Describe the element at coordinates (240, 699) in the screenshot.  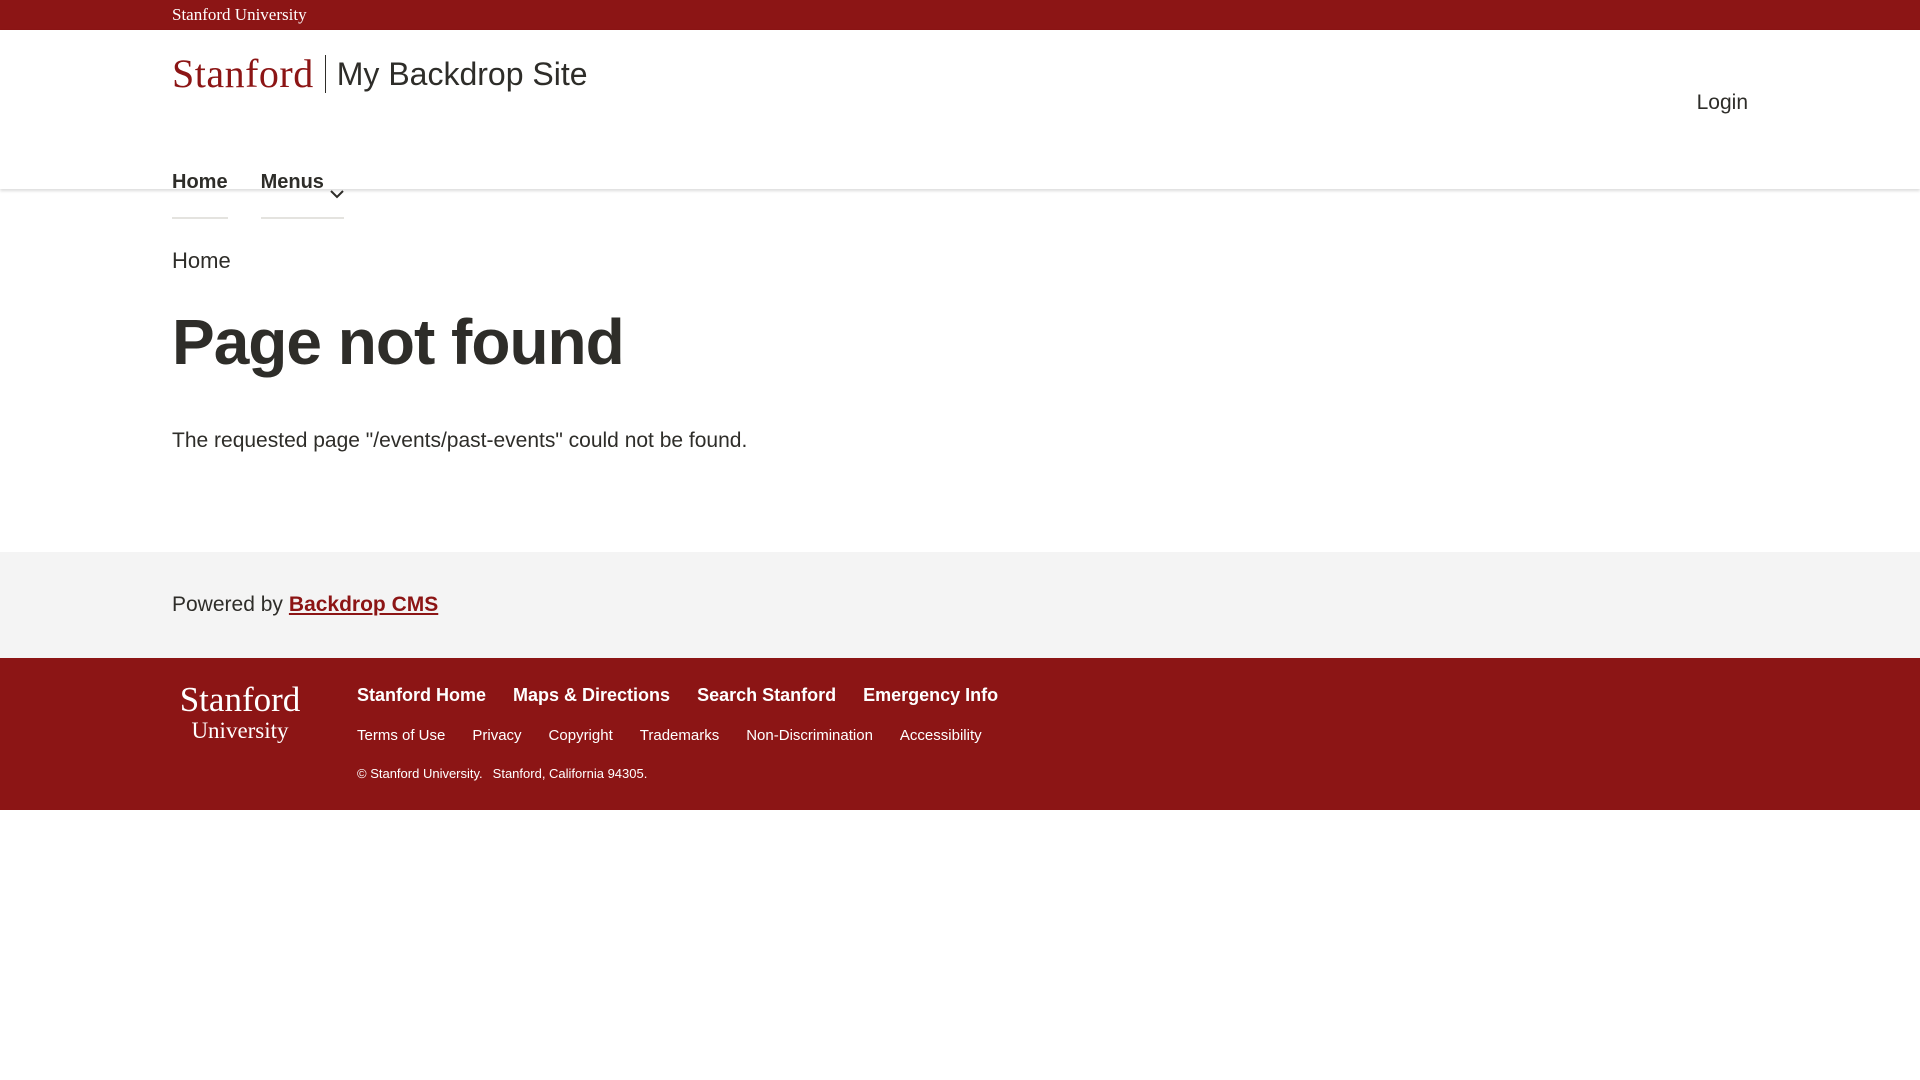
I see `footer-logo-line1: Stanford` at that location.